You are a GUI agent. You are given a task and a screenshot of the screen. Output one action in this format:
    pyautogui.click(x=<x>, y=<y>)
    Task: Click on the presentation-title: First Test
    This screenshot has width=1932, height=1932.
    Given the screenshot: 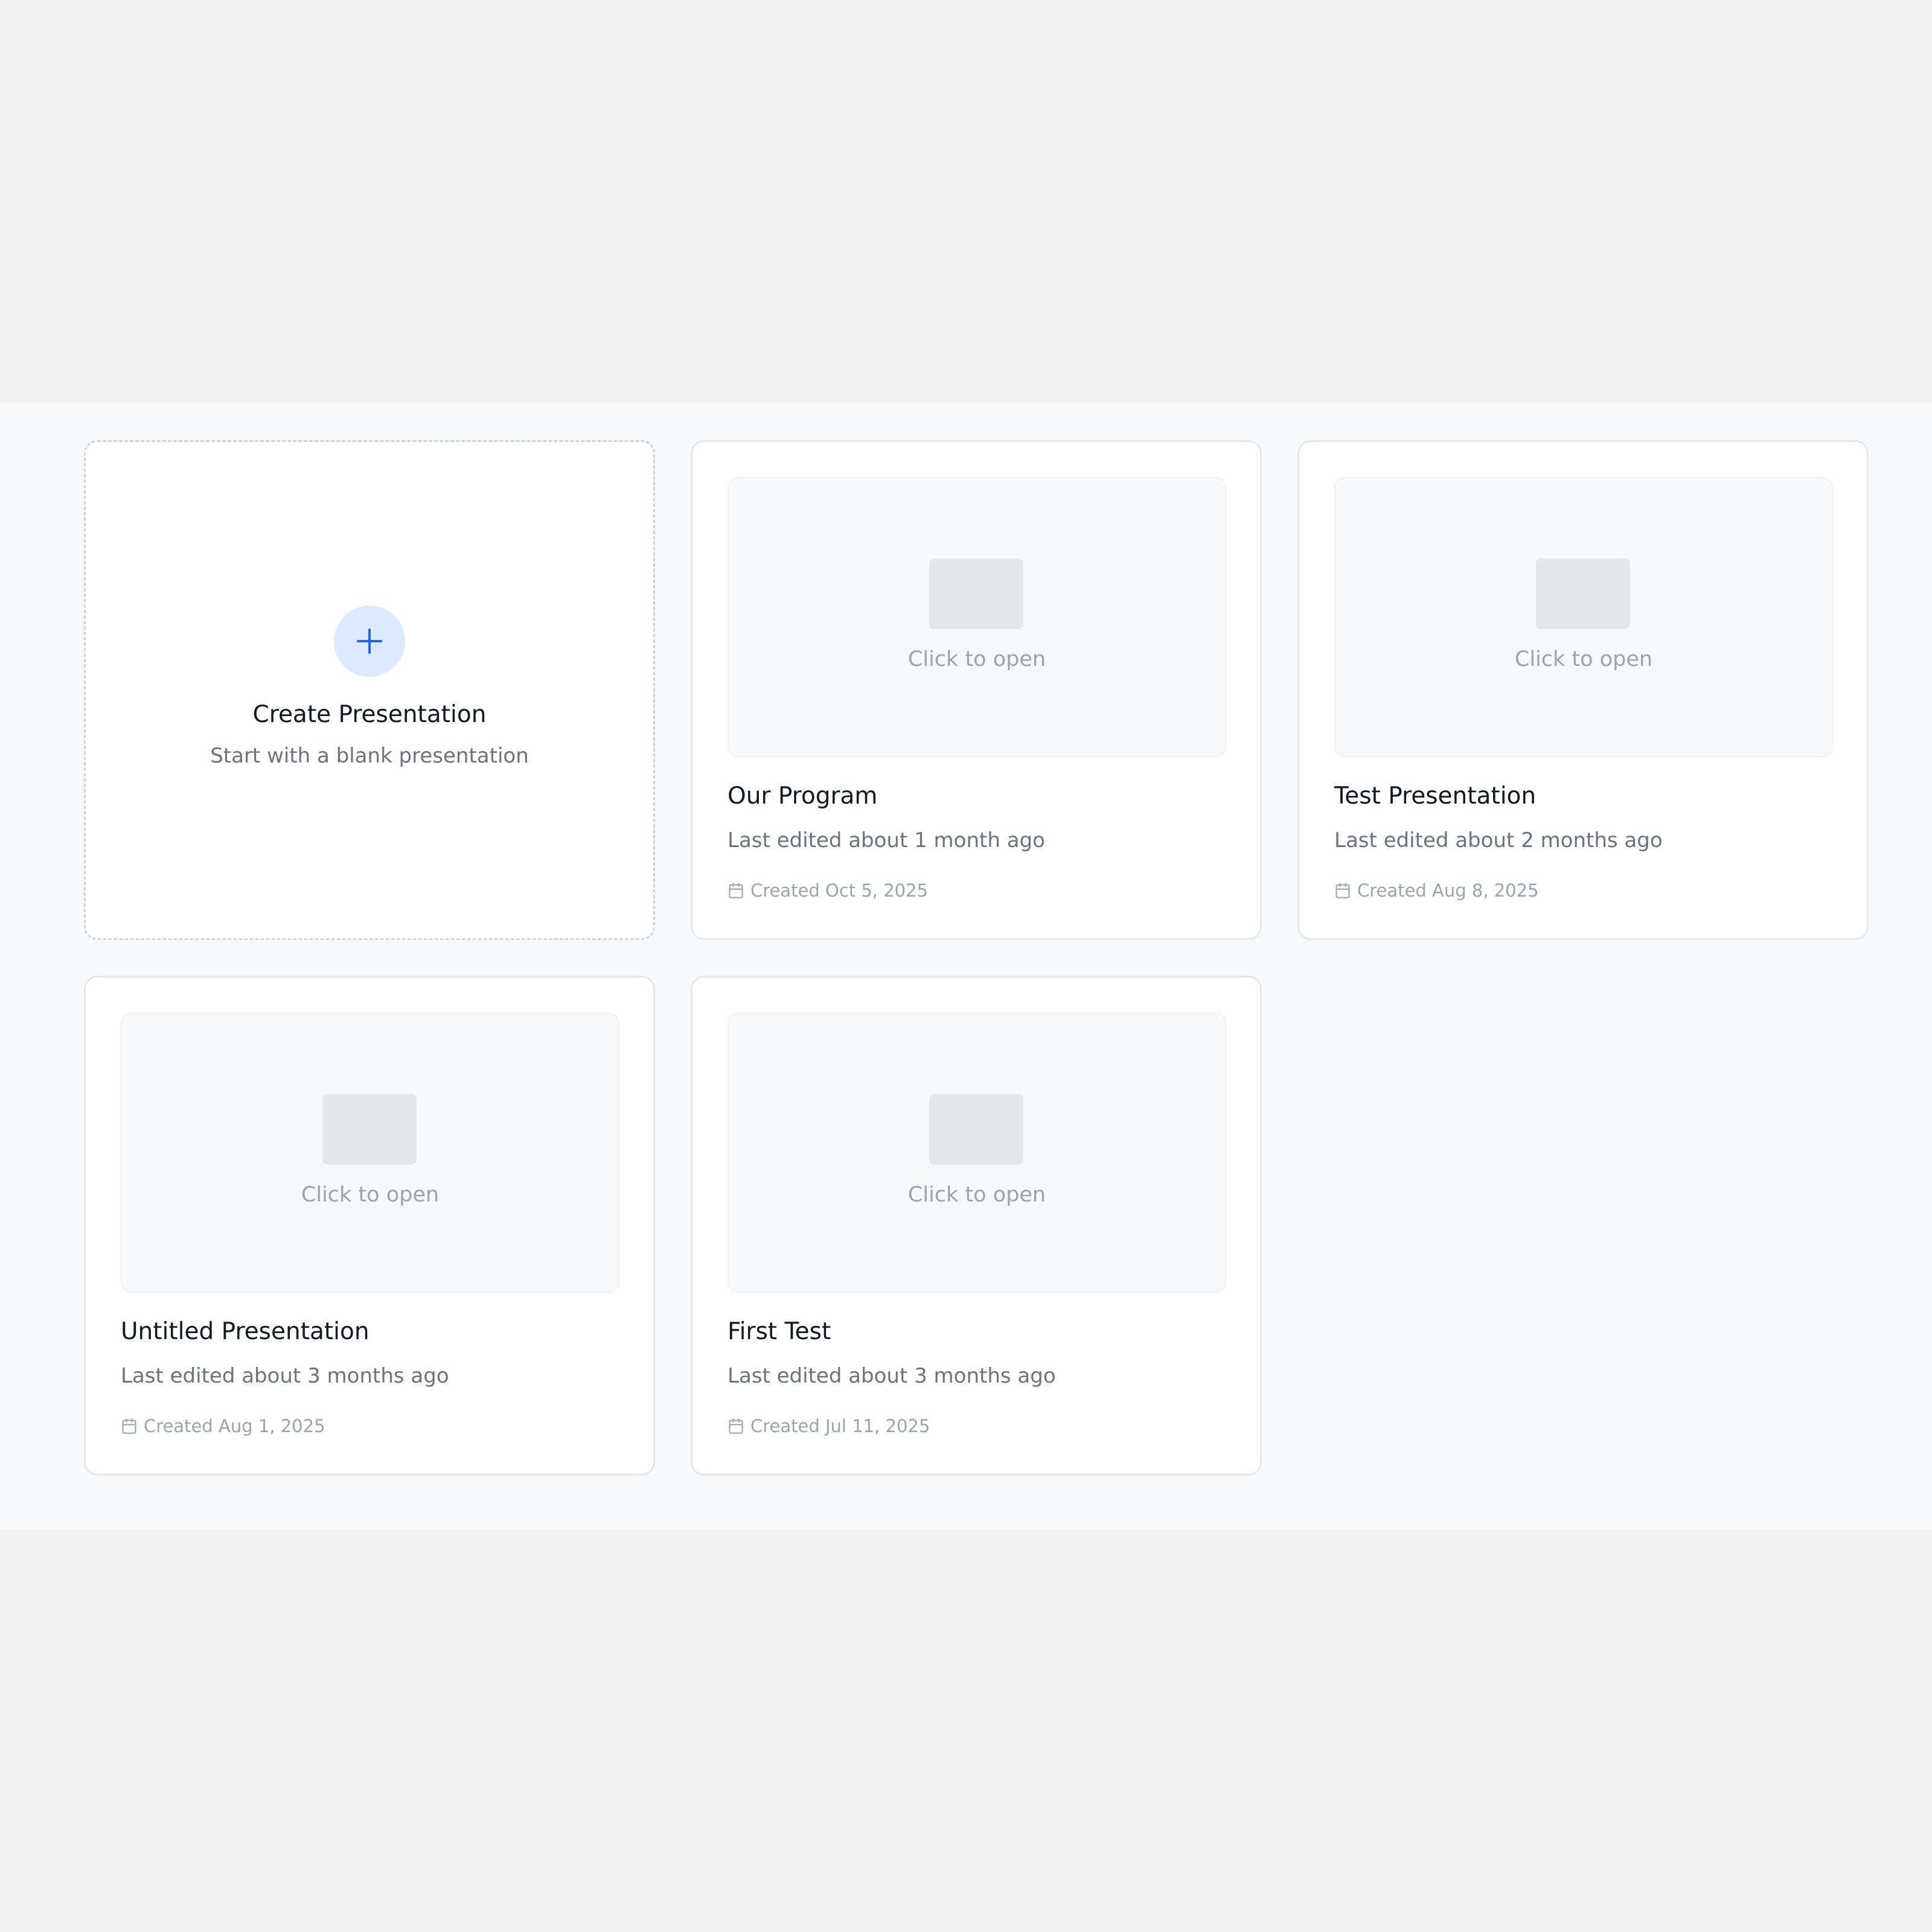 What is the action you would take?
    pyautogui.click(x=780, y=1332)
    